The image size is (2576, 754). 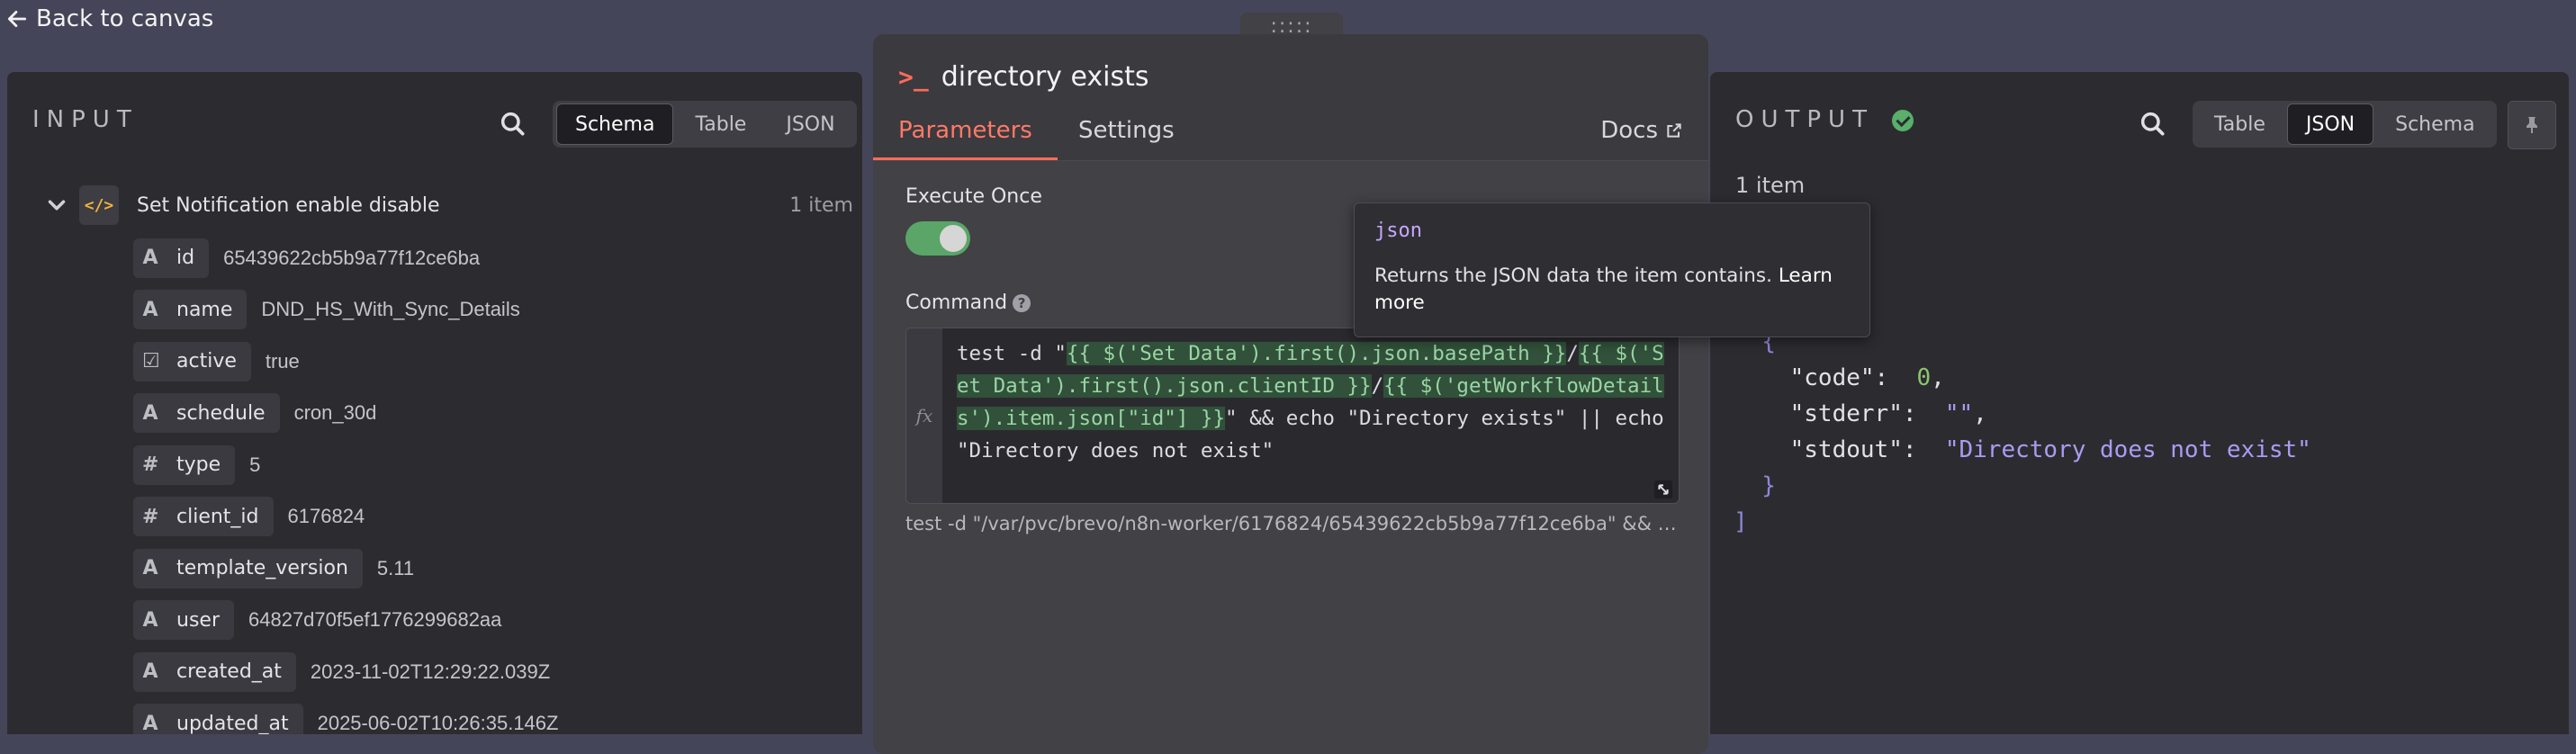 What do you see at coordinates (171, 258) in the screenshot?
I see `field-pill: Aid` at bounding box center [171, 258].